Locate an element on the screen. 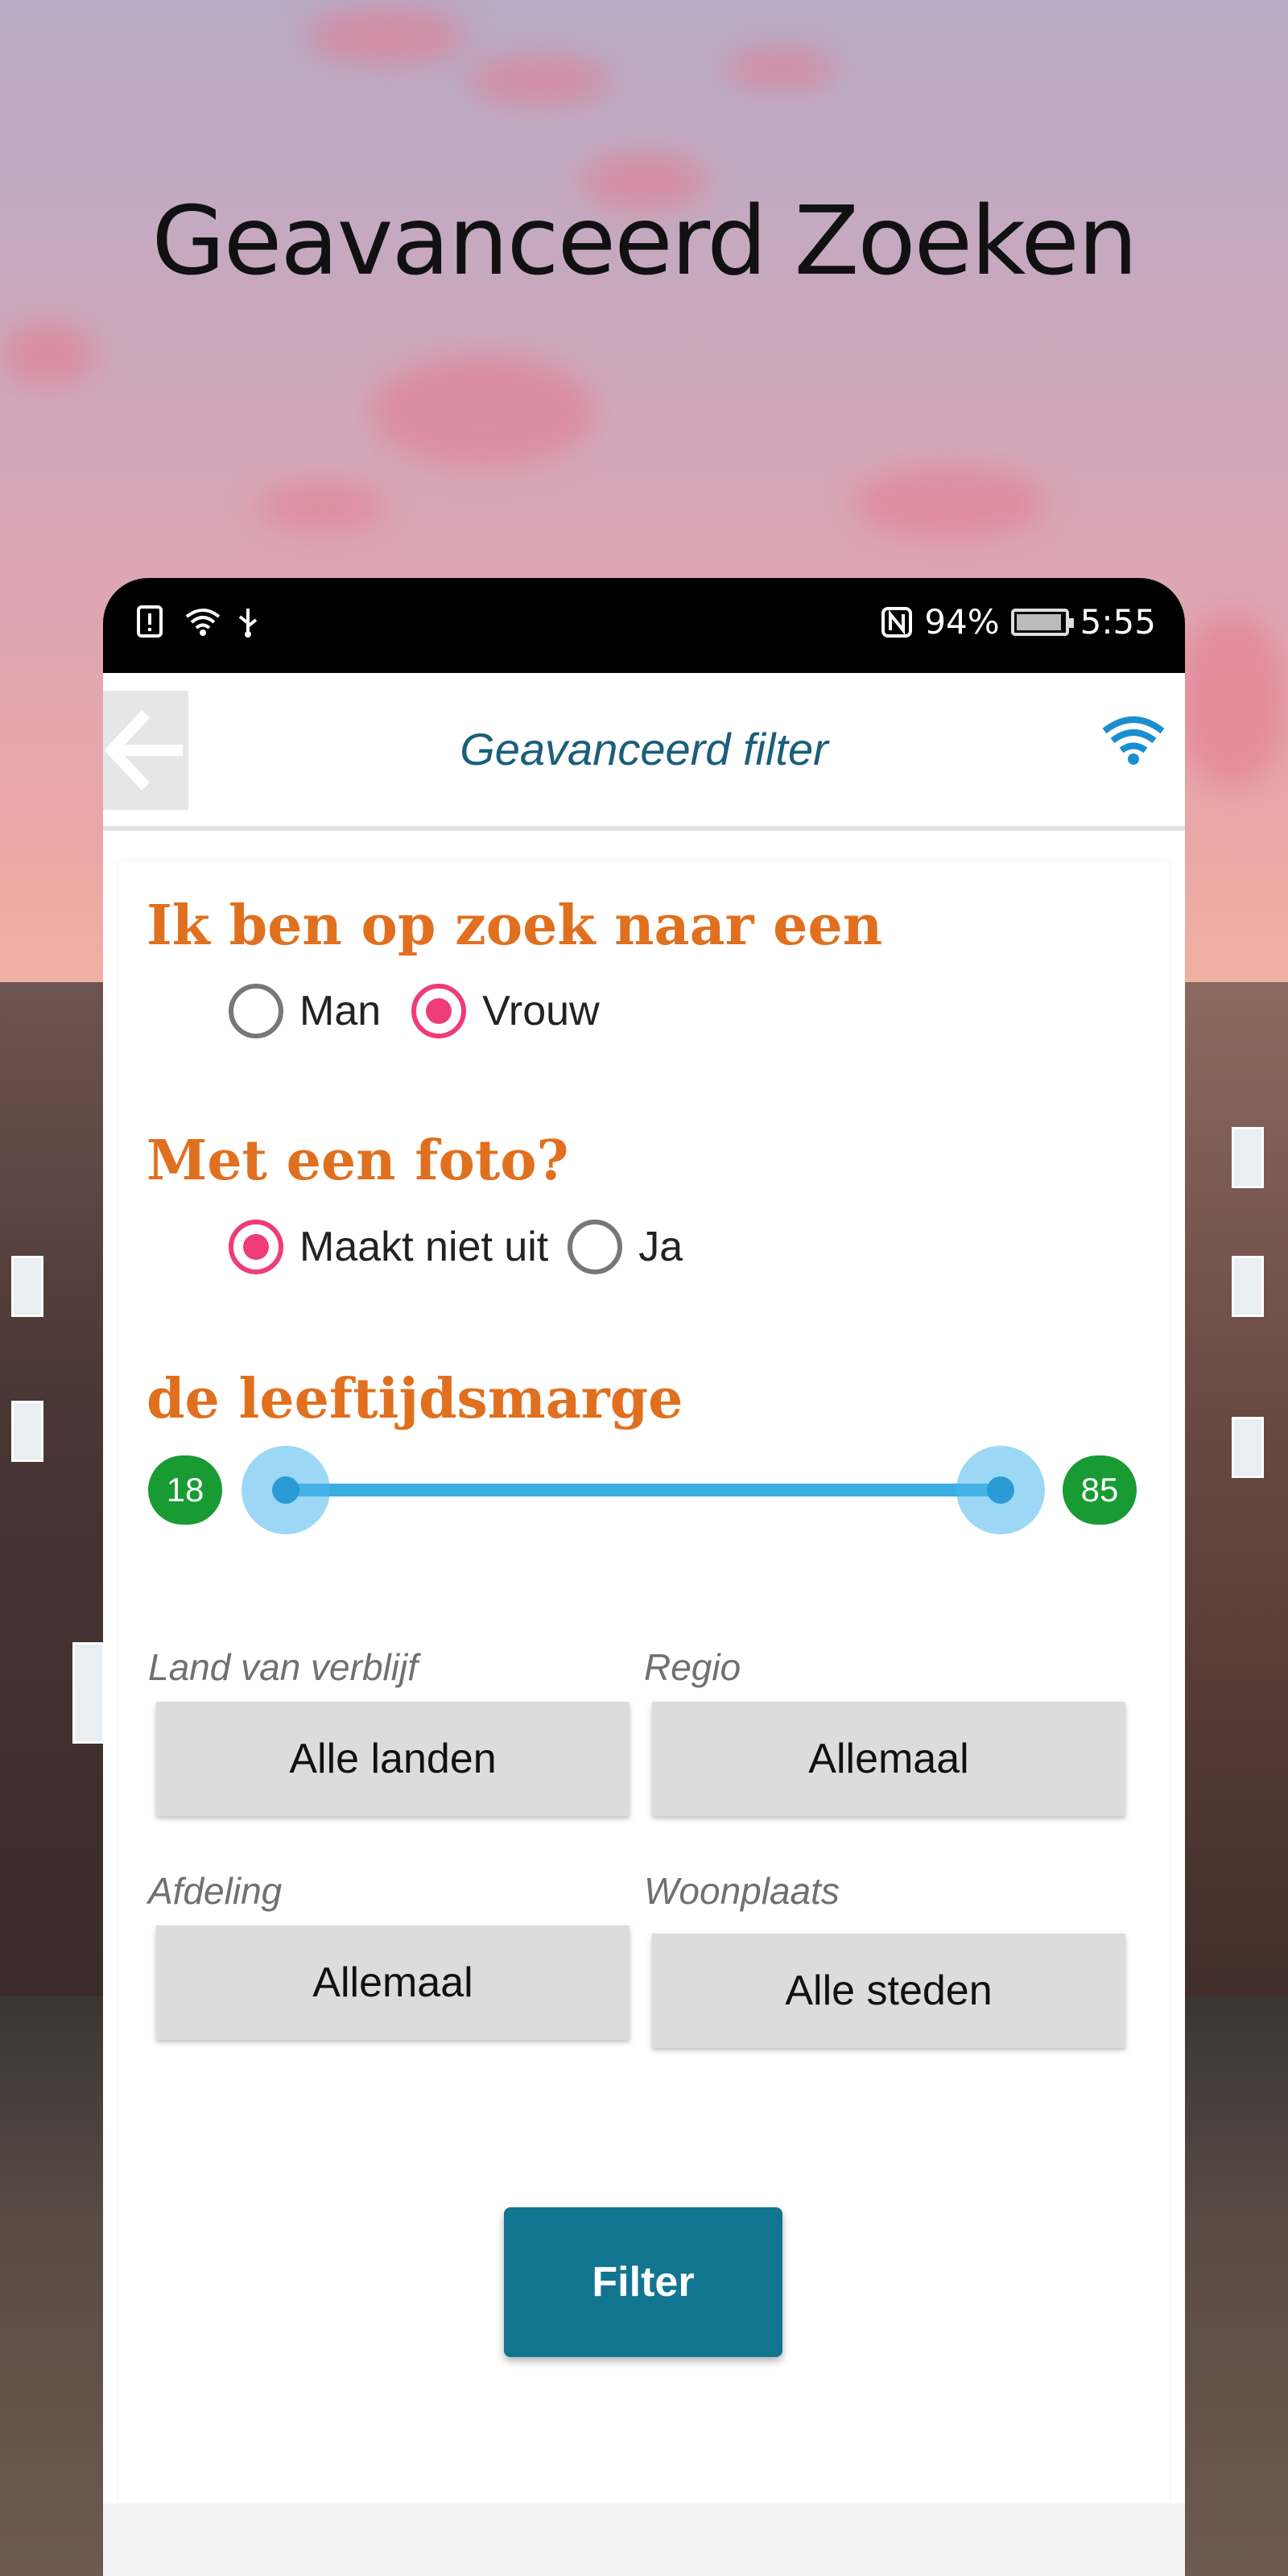  photo-radio-group: Maakt niet uit Ja is located at coordinates (456, 1247).